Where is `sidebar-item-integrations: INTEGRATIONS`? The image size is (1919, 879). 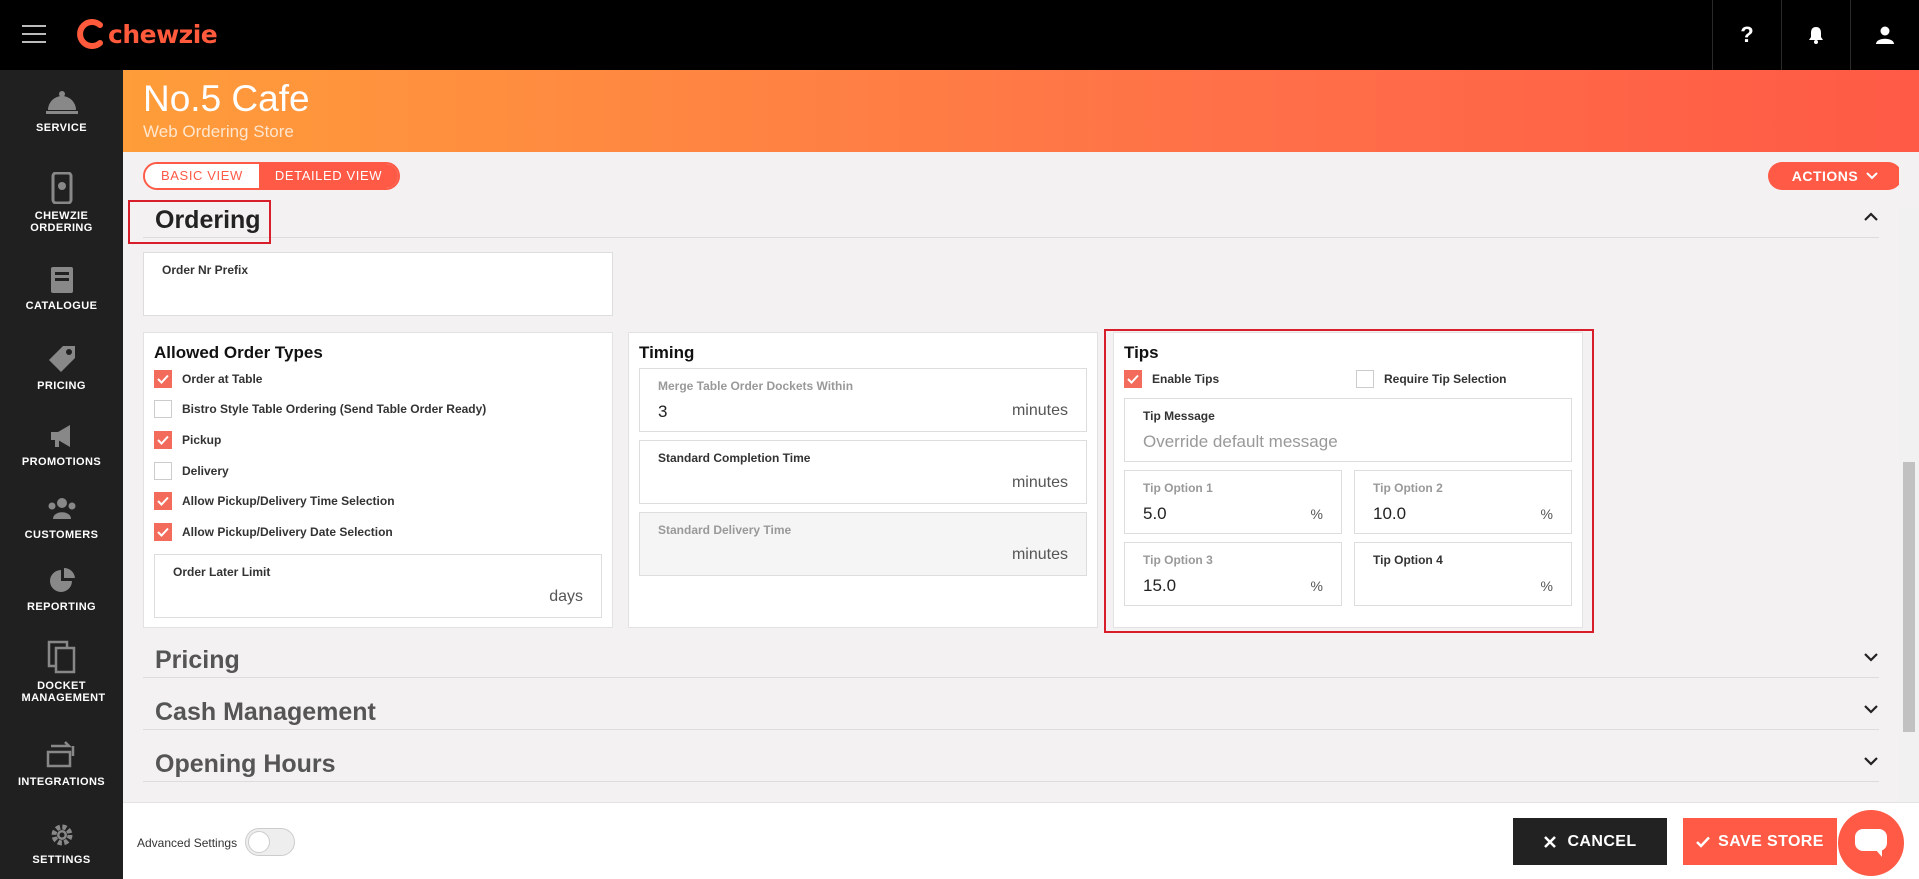 sidebar-item-integrations: INTEGRATIONS is located at coordinates (61, 763).